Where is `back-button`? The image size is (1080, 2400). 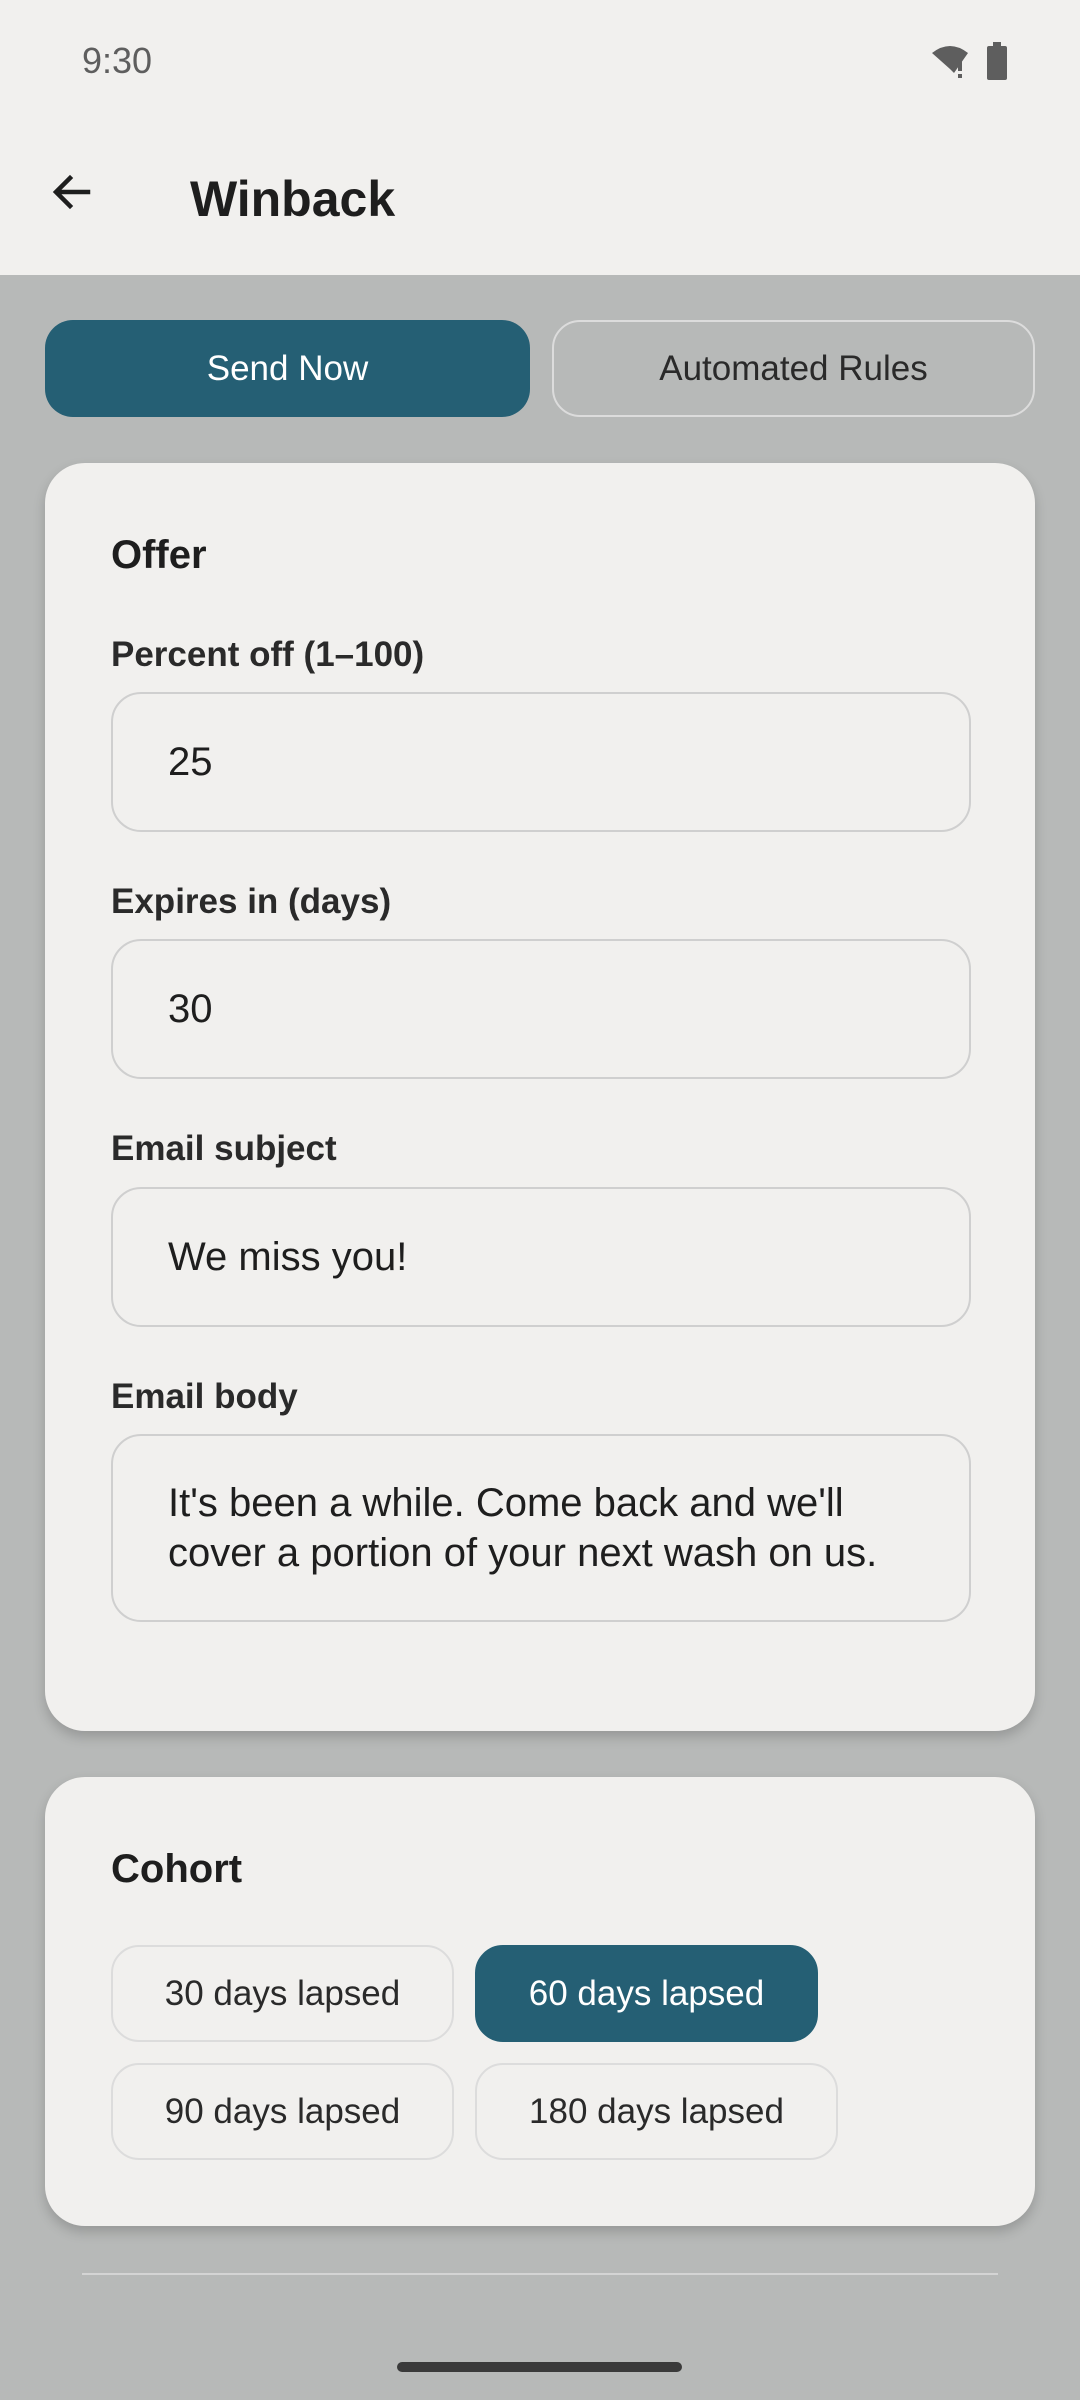 back-button is located at coordinates (72, 194).